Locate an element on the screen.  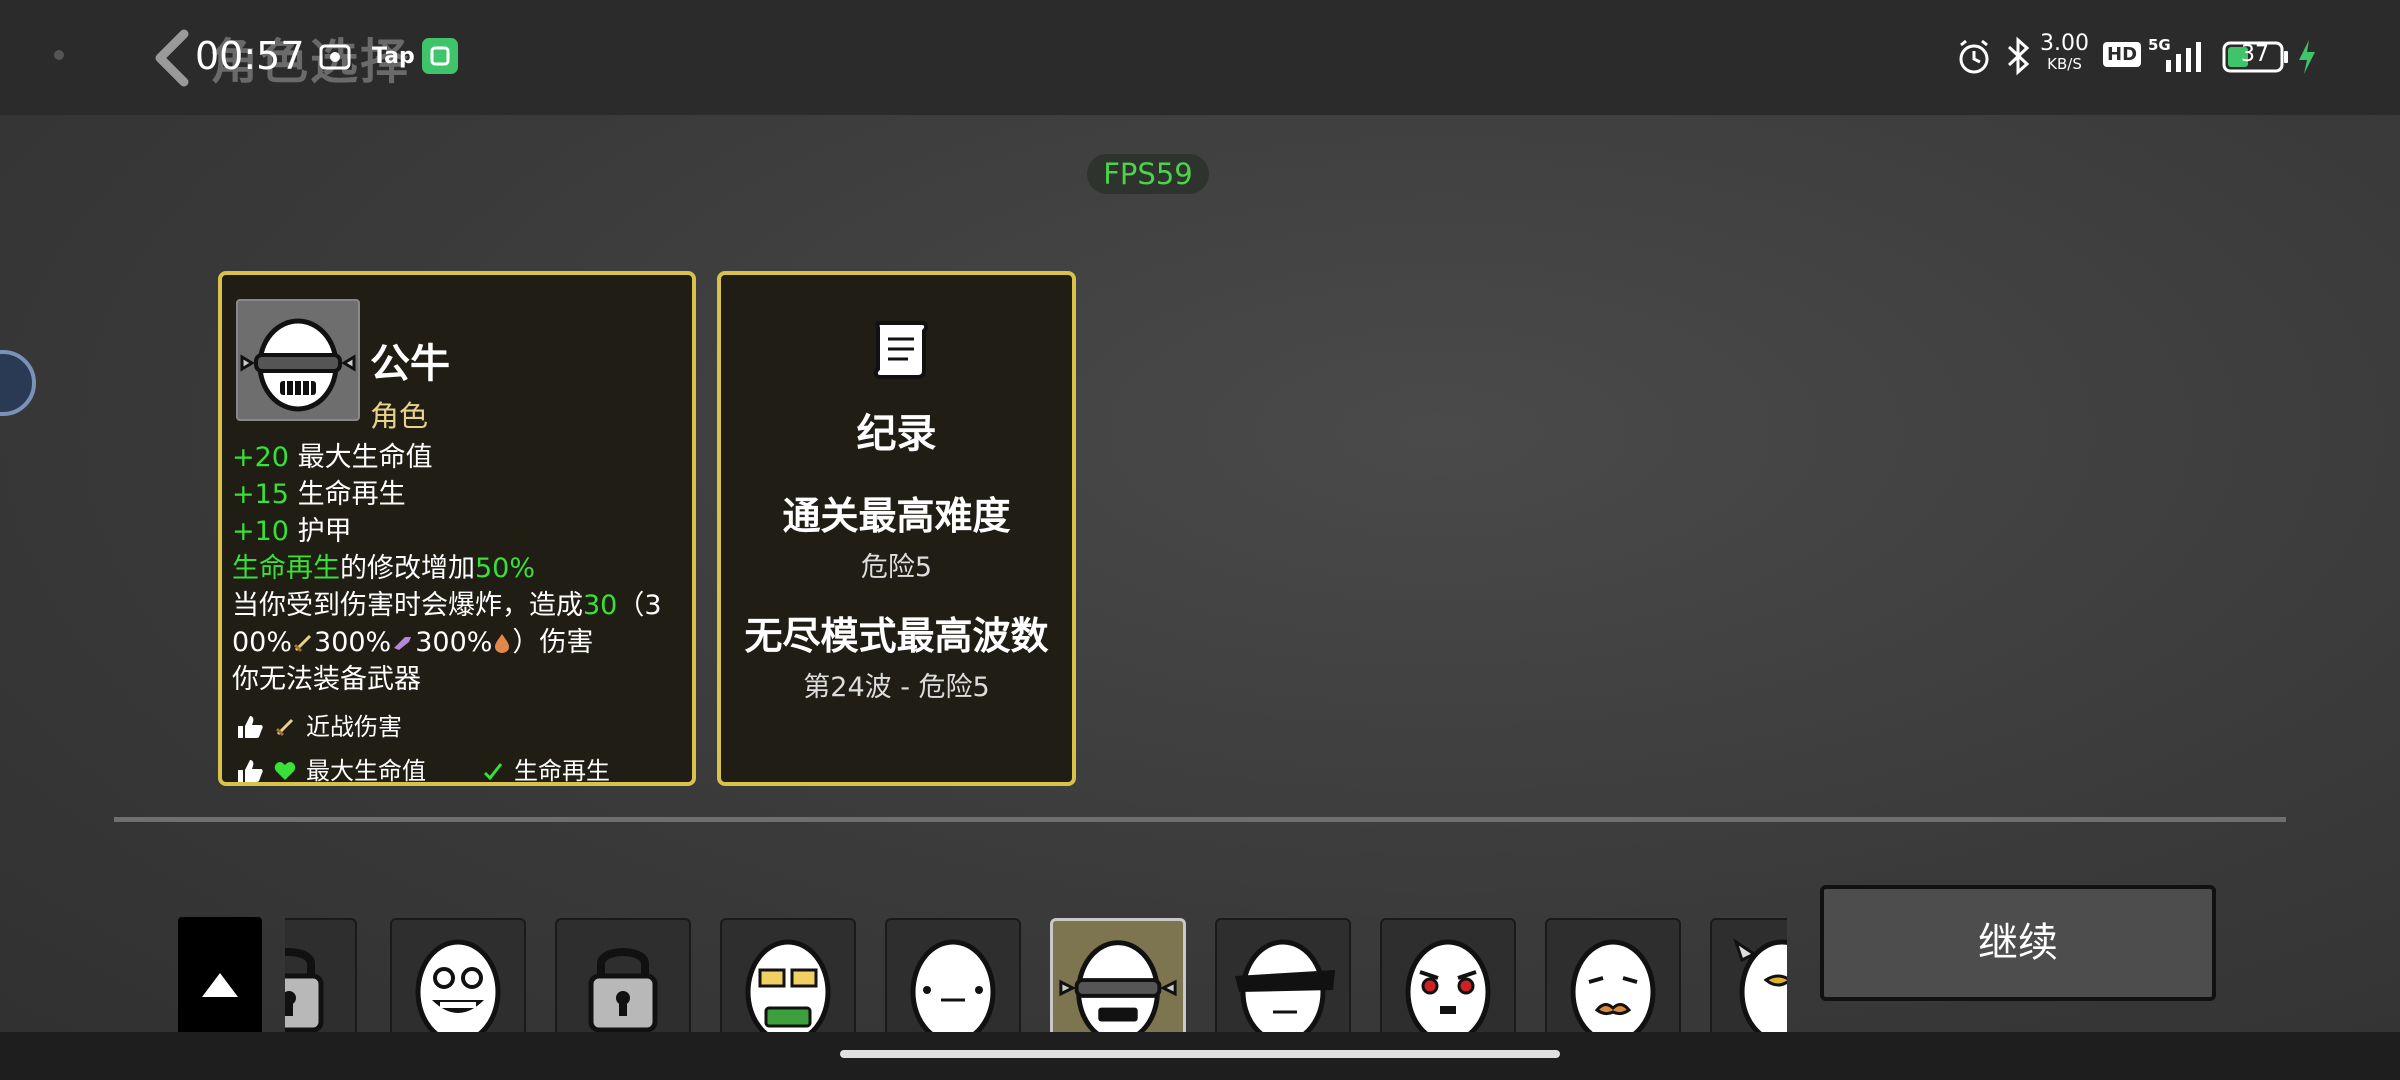
tag-melee-damage: 近战伤害 is located at coordinates (354, 727).